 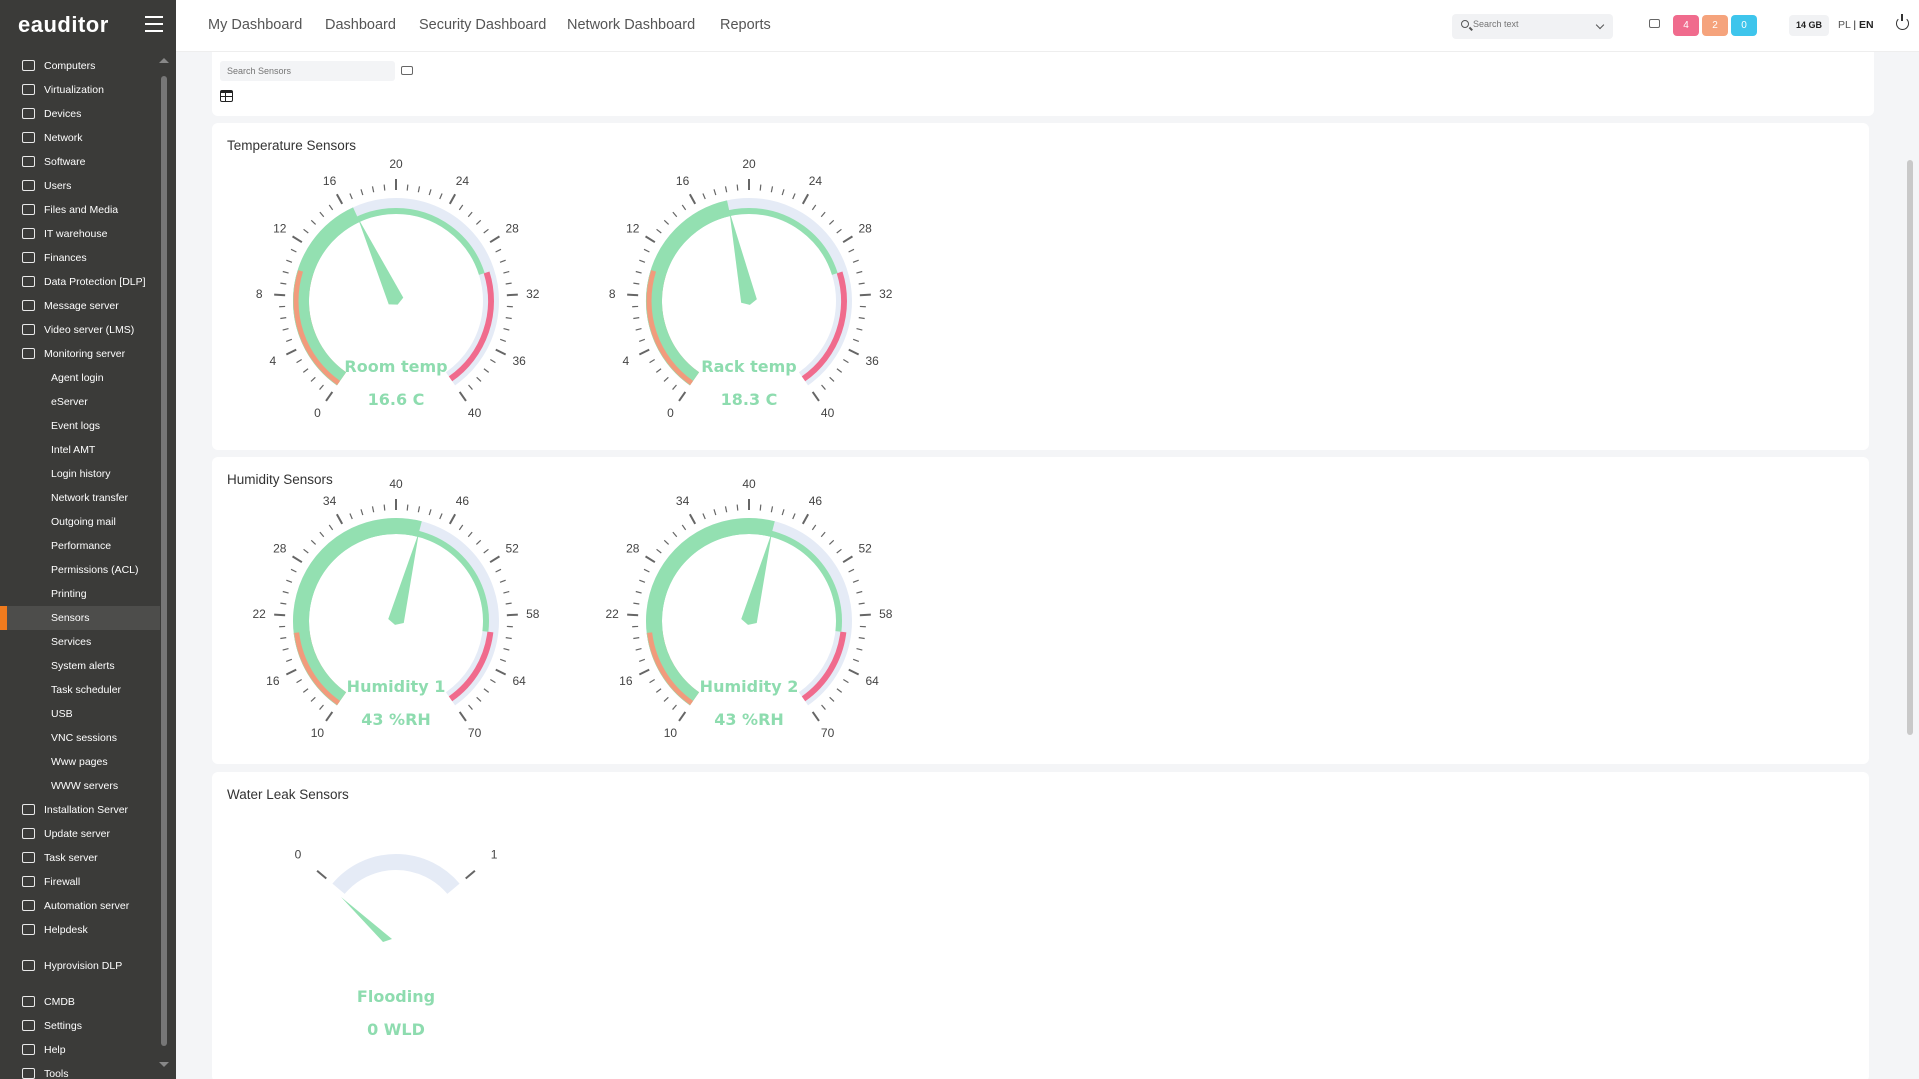 What do you see at coordinates (80, 834) in the screenshot?
I see `sidebar-item-update-server: Update server` at bounding box center [80, 834].